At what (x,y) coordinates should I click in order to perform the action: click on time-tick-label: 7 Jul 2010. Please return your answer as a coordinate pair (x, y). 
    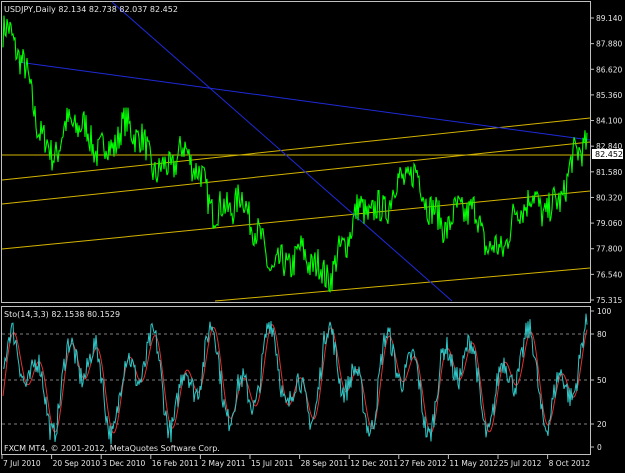
    Looking at the image, I should click on (22, 463).